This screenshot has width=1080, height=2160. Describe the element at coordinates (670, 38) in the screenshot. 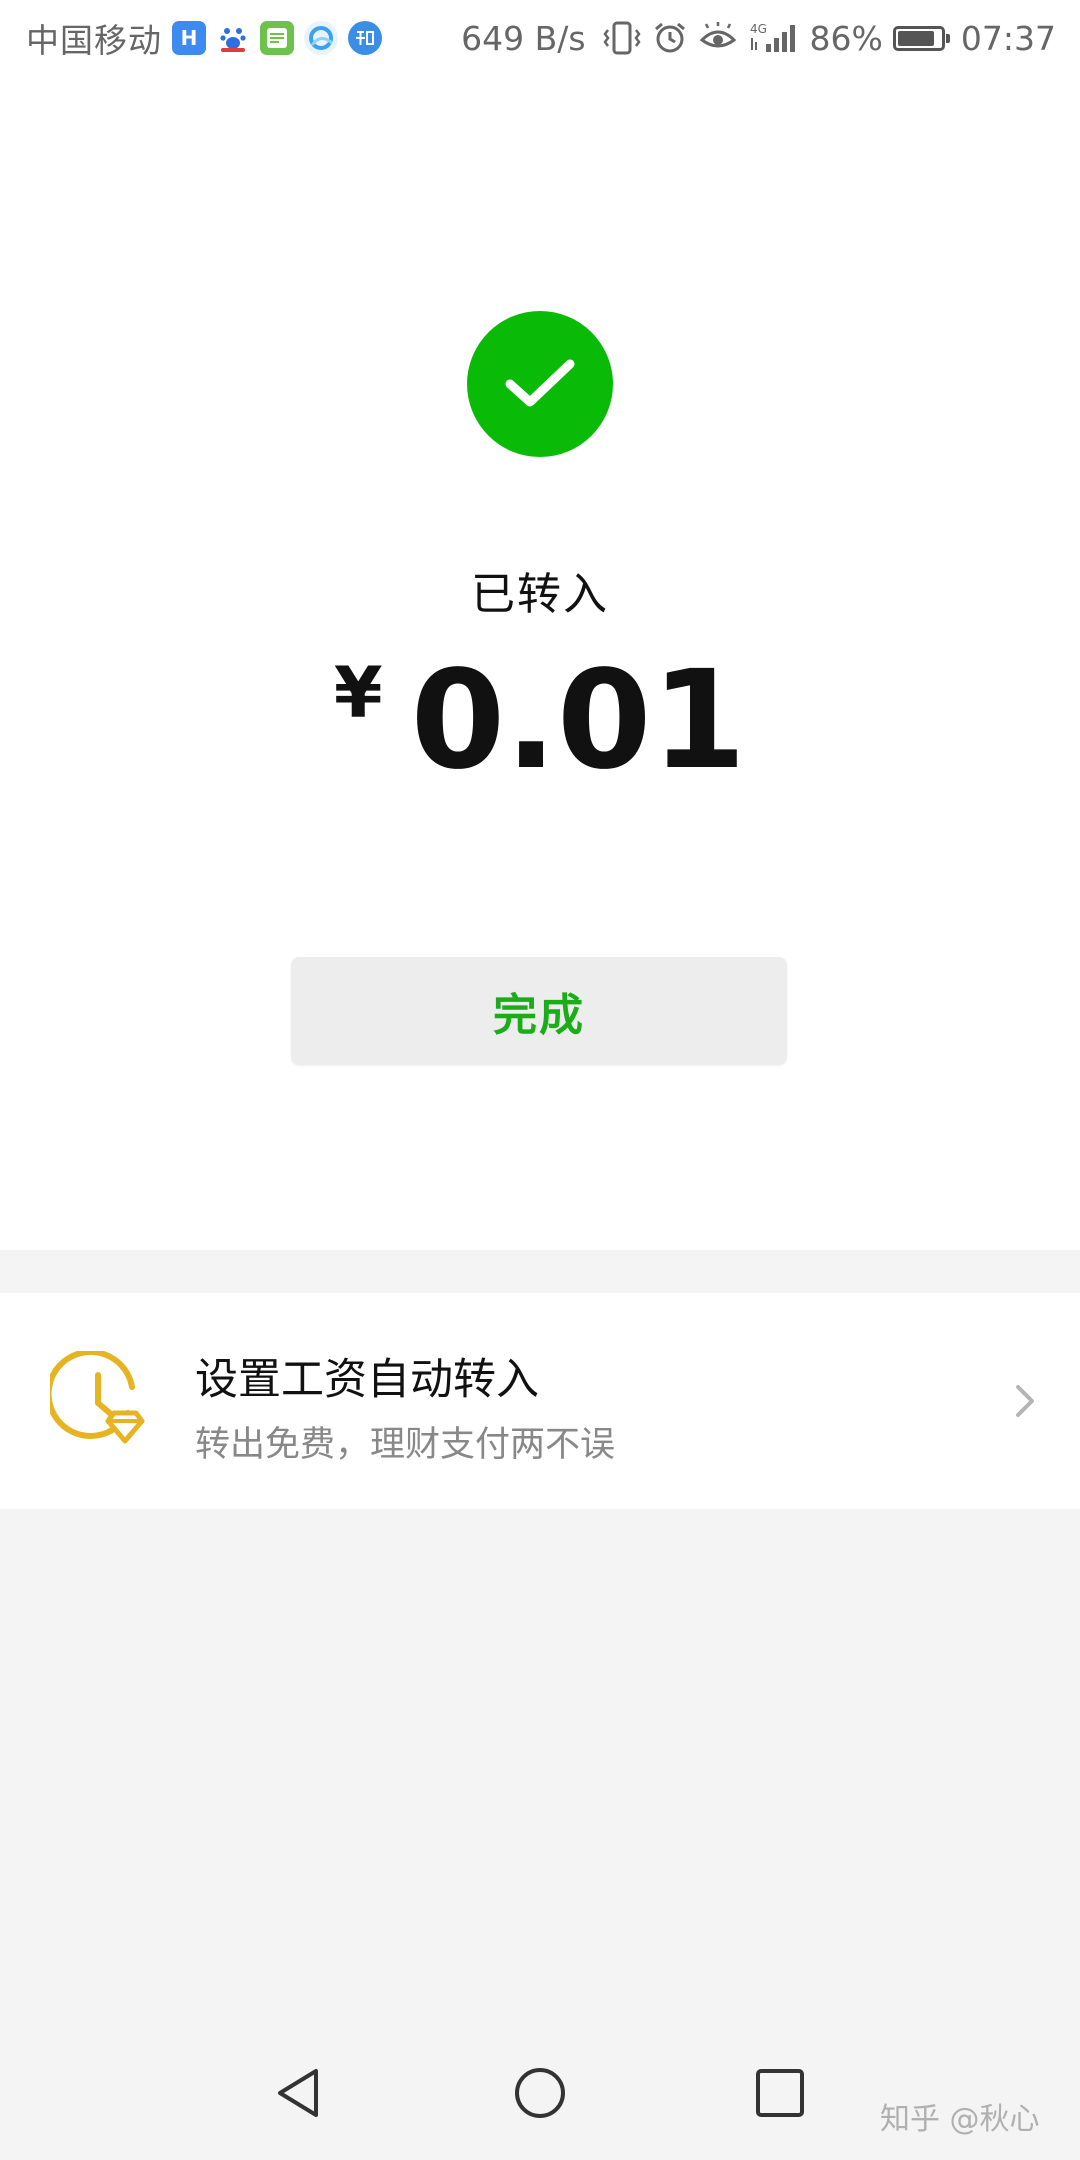

I see `alarm-icon` at that location.